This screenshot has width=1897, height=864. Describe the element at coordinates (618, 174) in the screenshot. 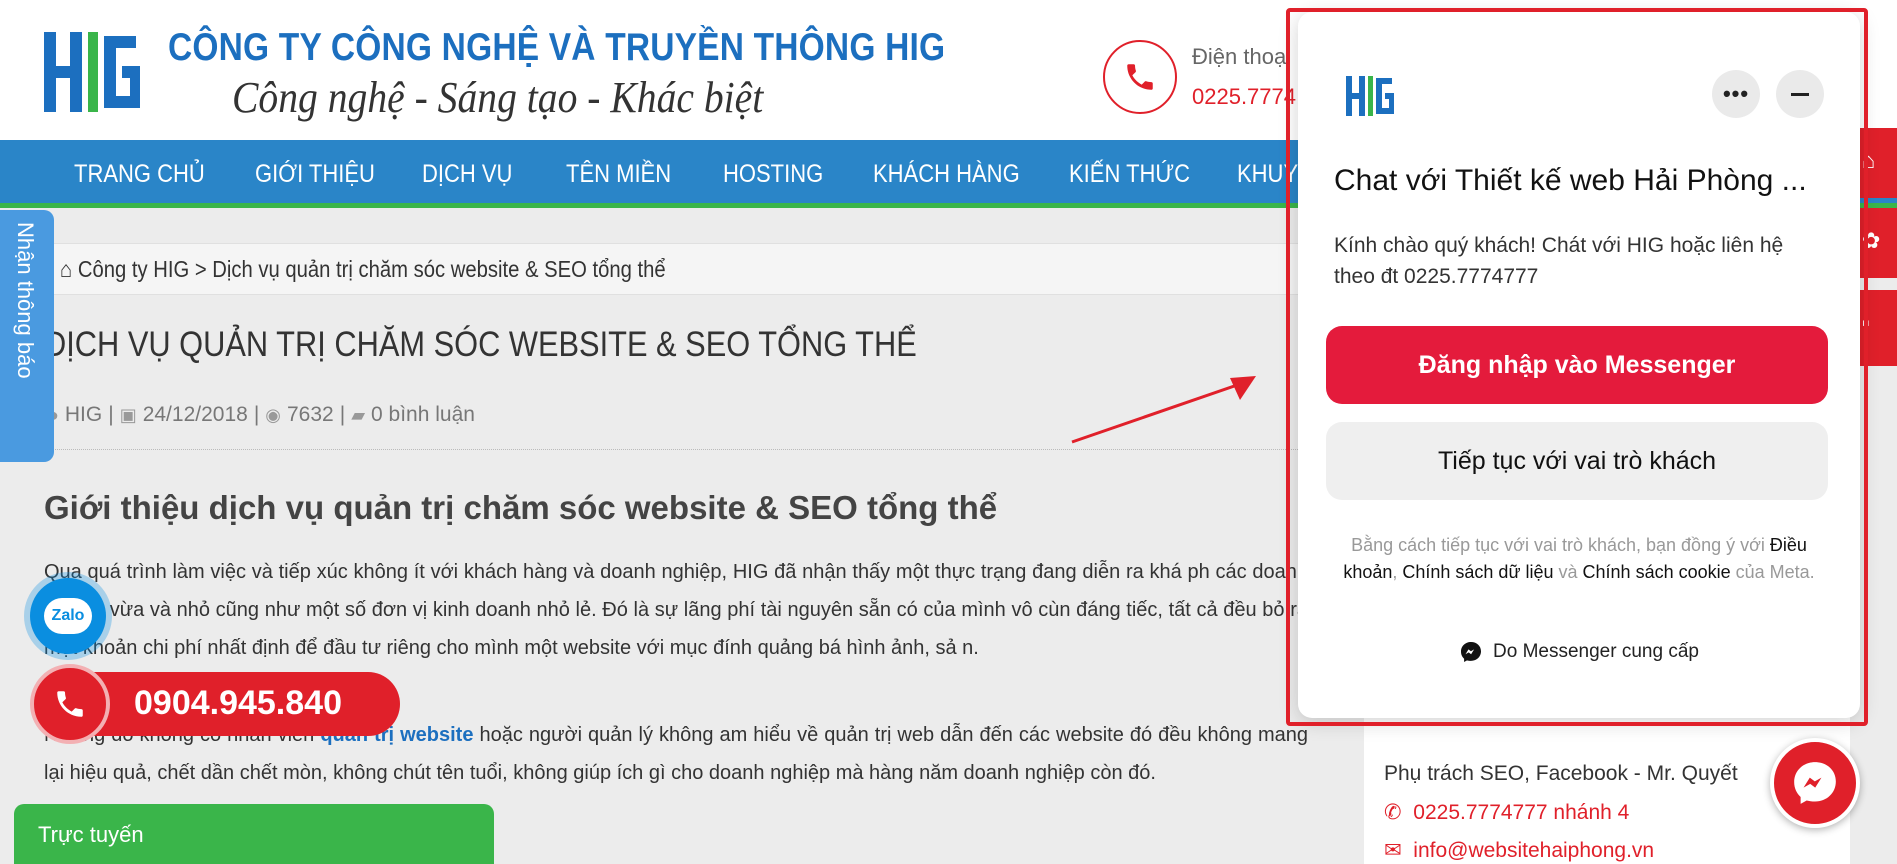

I see `nav-item-domains: TÊN MIỀN` at that location.